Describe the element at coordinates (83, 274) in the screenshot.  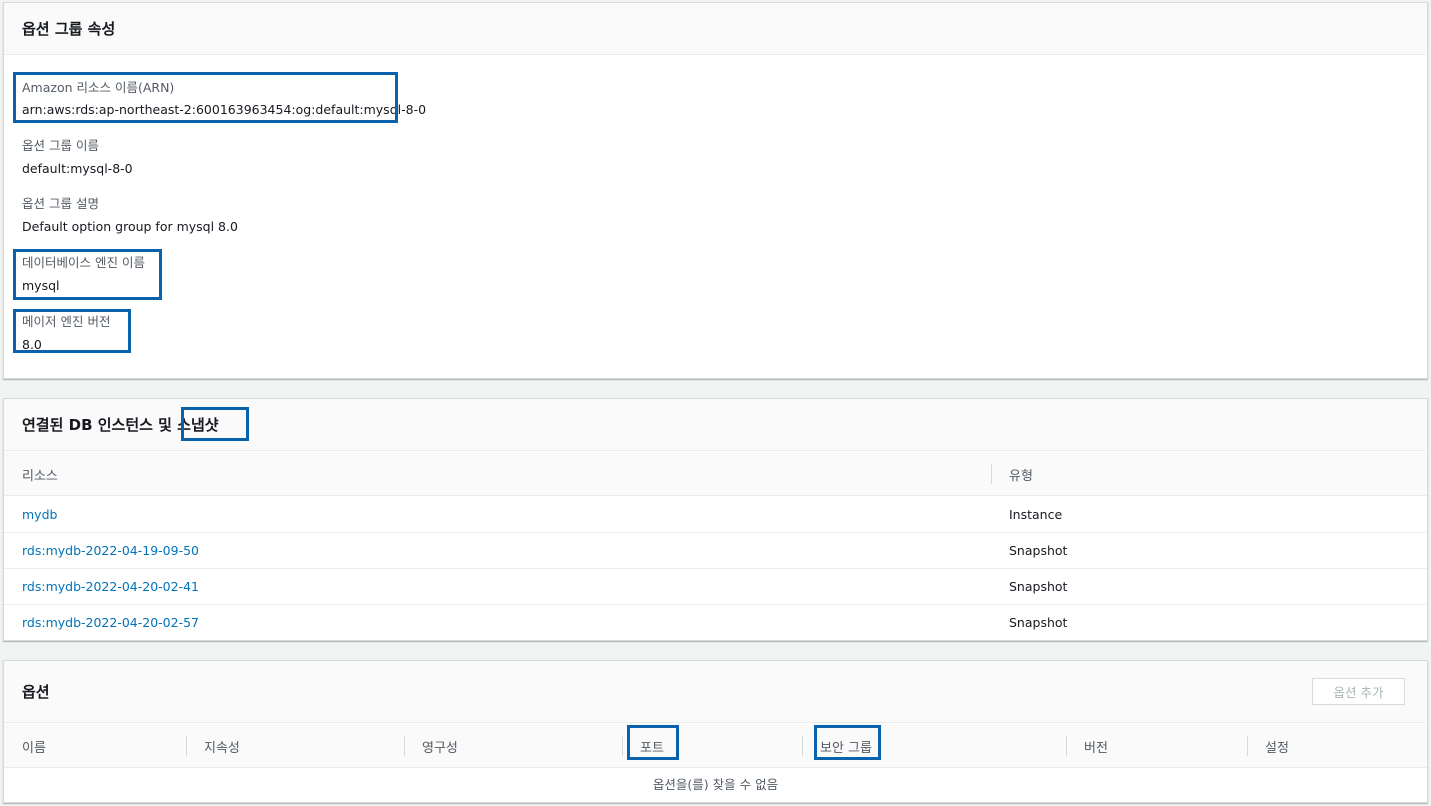
I see `engine-name-field: 데이터베이스 엔진 이름 mysql` at that location.